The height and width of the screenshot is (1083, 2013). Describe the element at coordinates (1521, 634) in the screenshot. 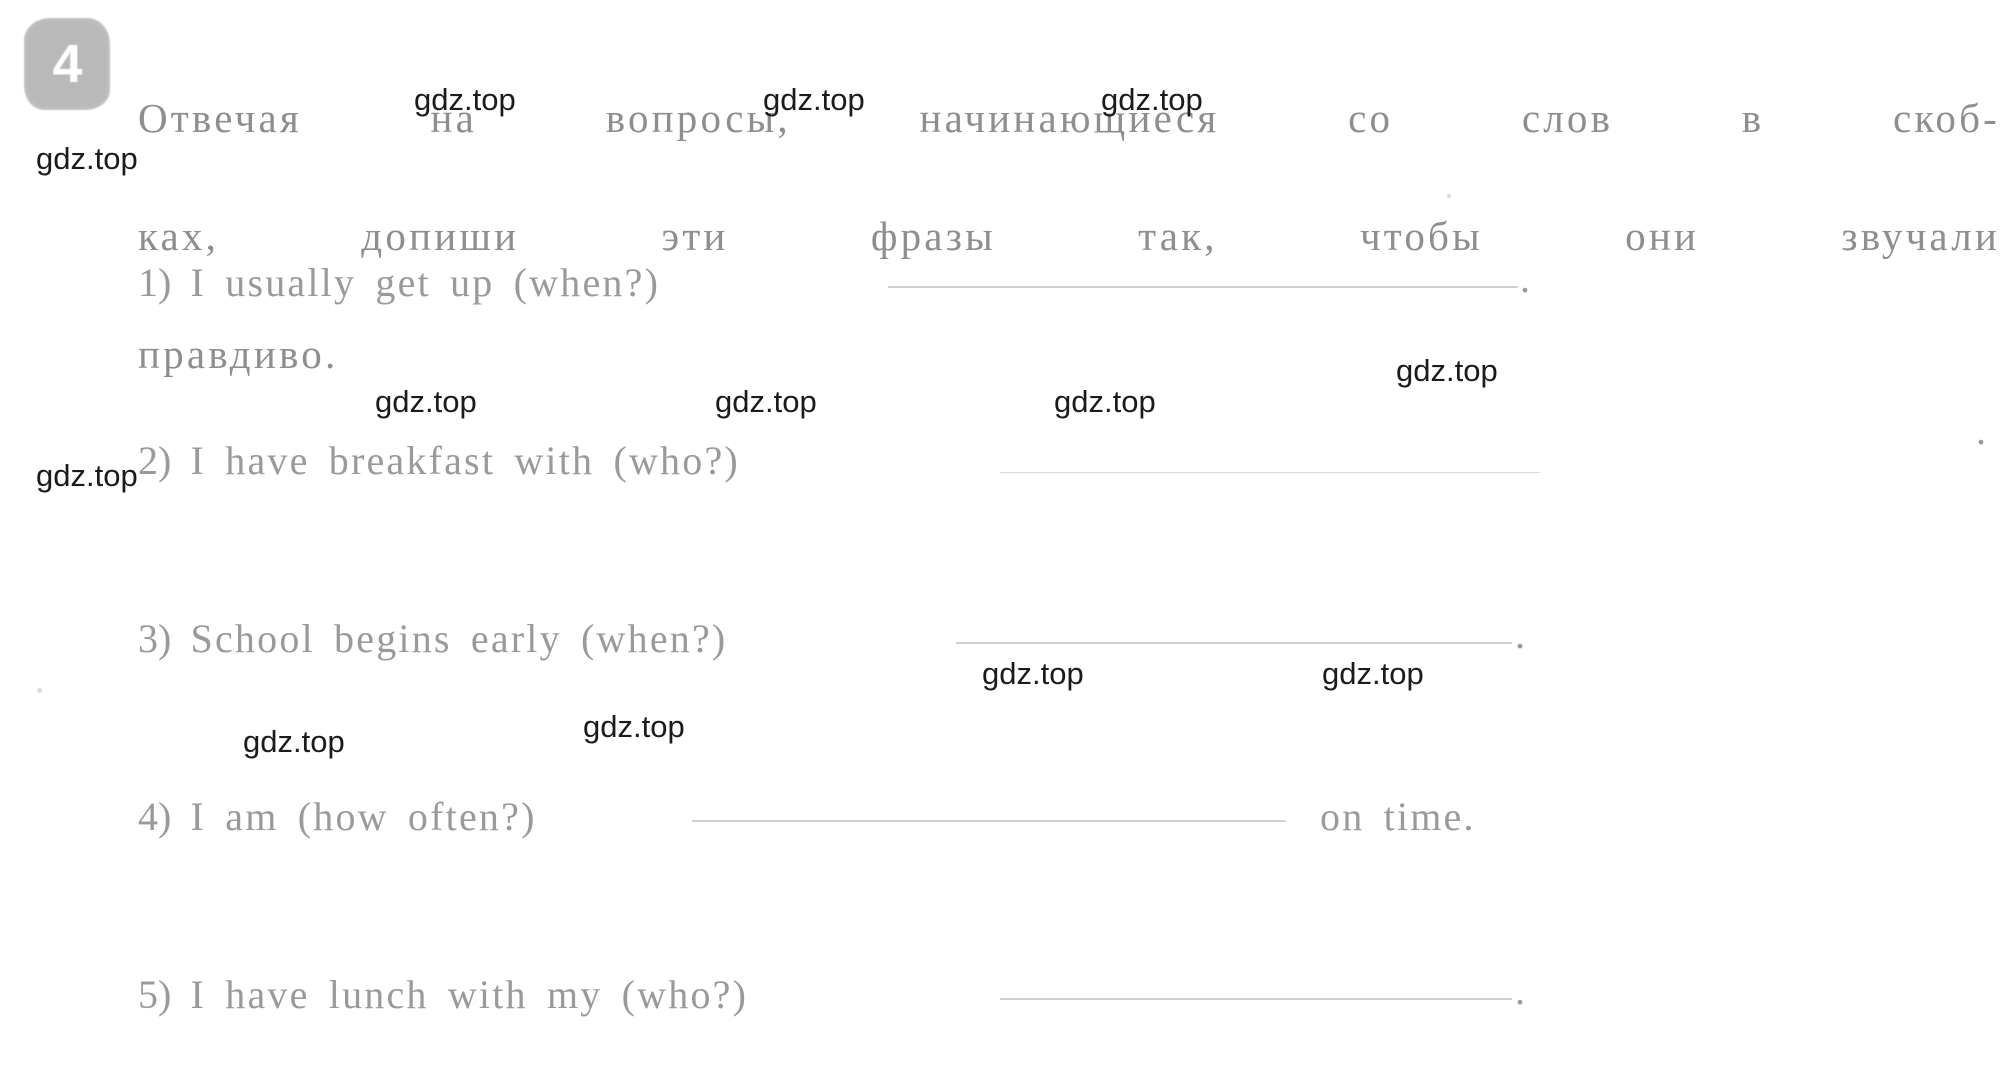

I see `question-end-mark-3: .` at that location.